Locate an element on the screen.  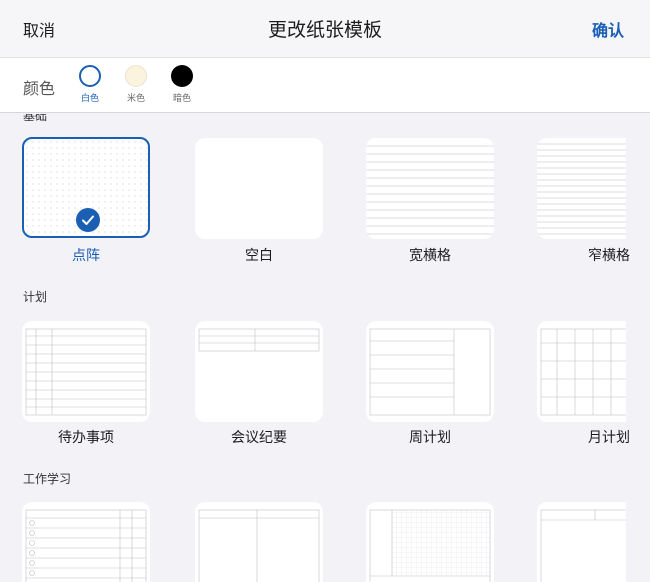
template-label: 会议纪要 is located at coordinates (259, 438).